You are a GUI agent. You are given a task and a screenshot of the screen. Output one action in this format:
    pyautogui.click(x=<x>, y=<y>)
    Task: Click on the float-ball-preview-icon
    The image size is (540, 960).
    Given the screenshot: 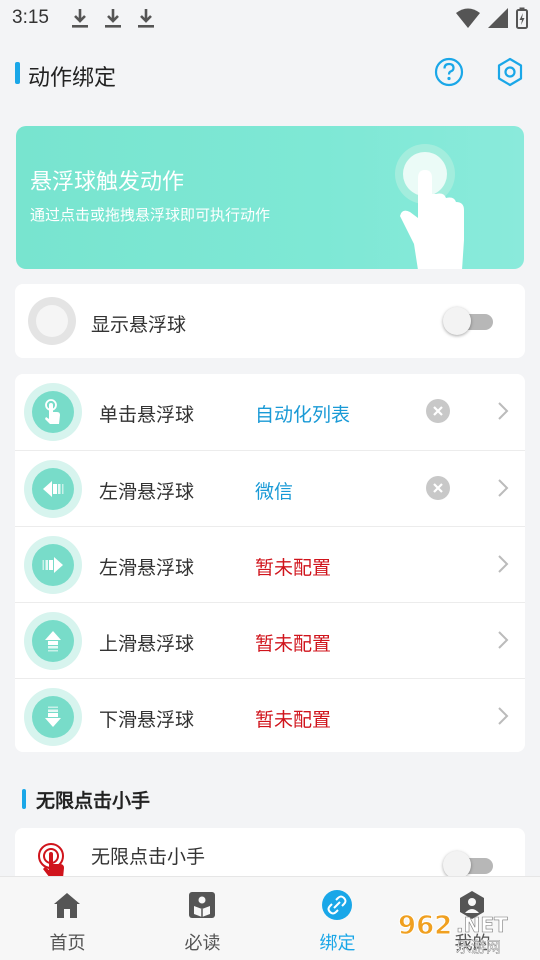 What is the action you would take?
    pyautogui.click(x=52, y=321)
    